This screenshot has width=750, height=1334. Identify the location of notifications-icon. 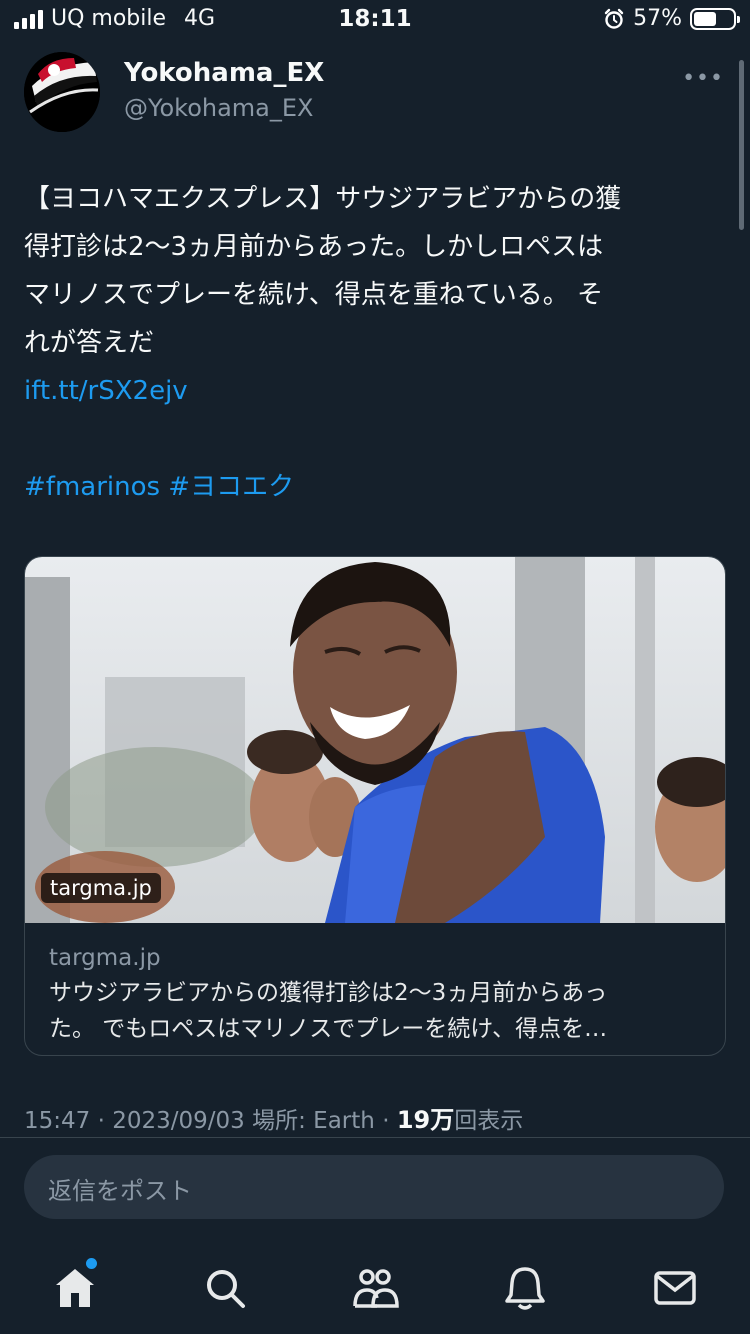
(525, 1288).